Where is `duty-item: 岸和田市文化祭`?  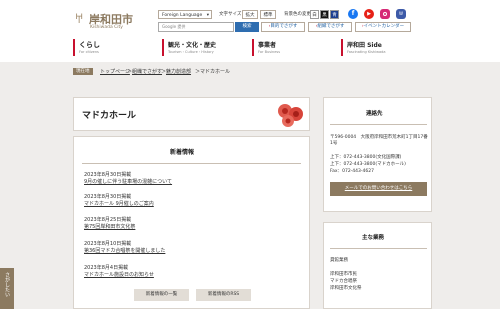 duty-item: 岸和田市文化祭 is located at coordinates (346, 288).